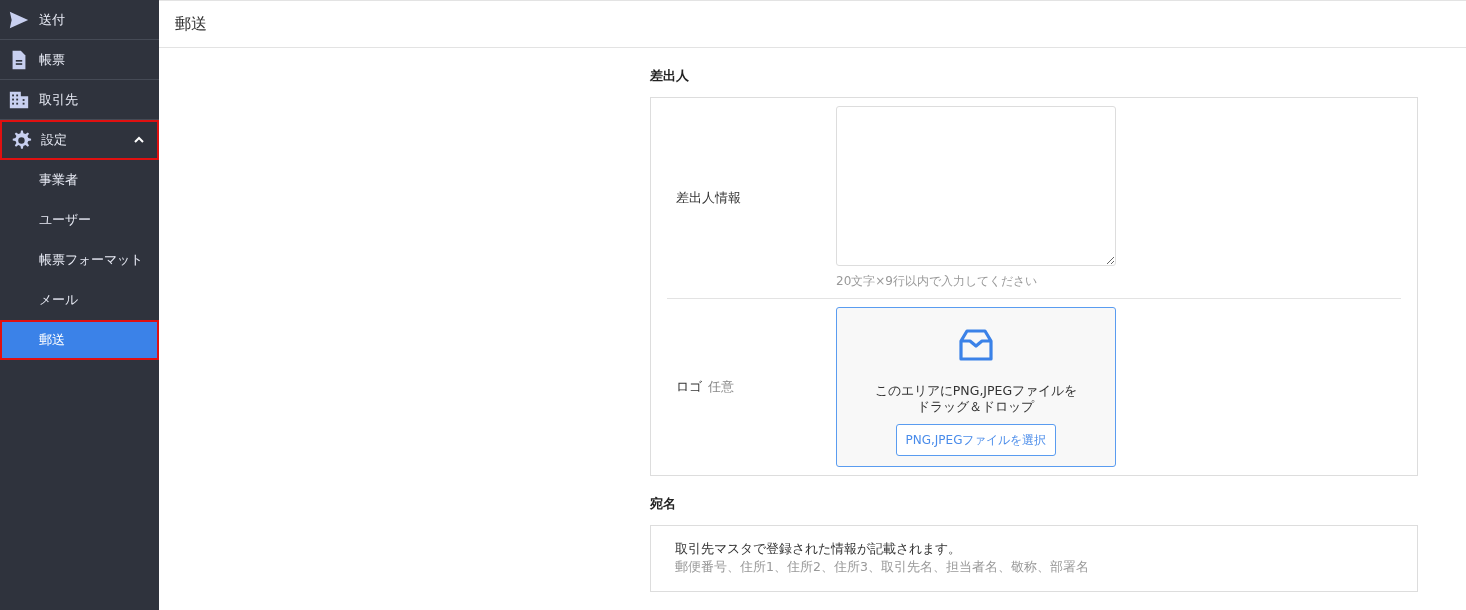 This screenshot has height=610, width=1466. Describe the element at coordinates (79, 100) in the screenshot. I see `nav-item: 取引先` at that location.